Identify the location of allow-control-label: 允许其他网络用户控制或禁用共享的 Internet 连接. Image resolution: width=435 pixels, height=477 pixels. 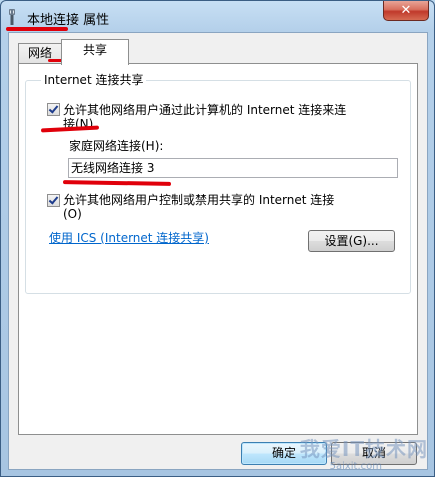
(198, 200).